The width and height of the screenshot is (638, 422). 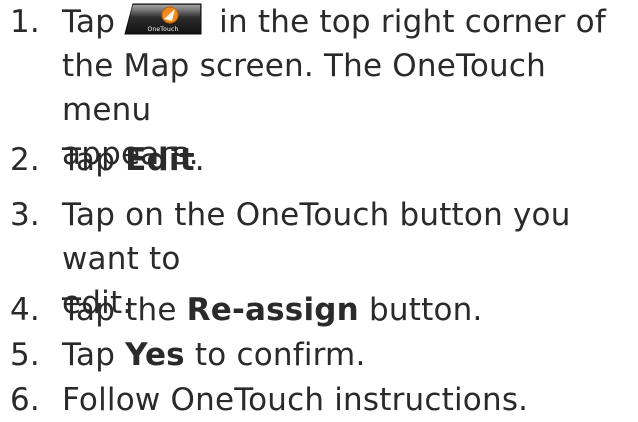 What do you see at coordinates (25, 160) in the screenshot?
I see `step-number: 2.` at bounding box center [25, 160].